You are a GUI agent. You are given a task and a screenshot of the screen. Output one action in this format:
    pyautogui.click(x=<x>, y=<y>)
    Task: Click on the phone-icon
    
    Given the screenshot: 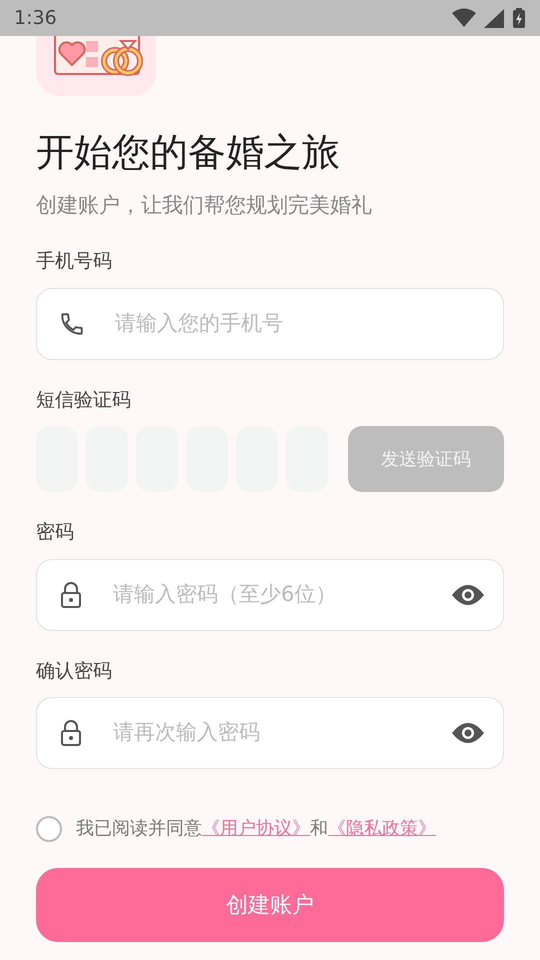 What is the action you would take?
    pyautogui.click(x=72, y=323)
    